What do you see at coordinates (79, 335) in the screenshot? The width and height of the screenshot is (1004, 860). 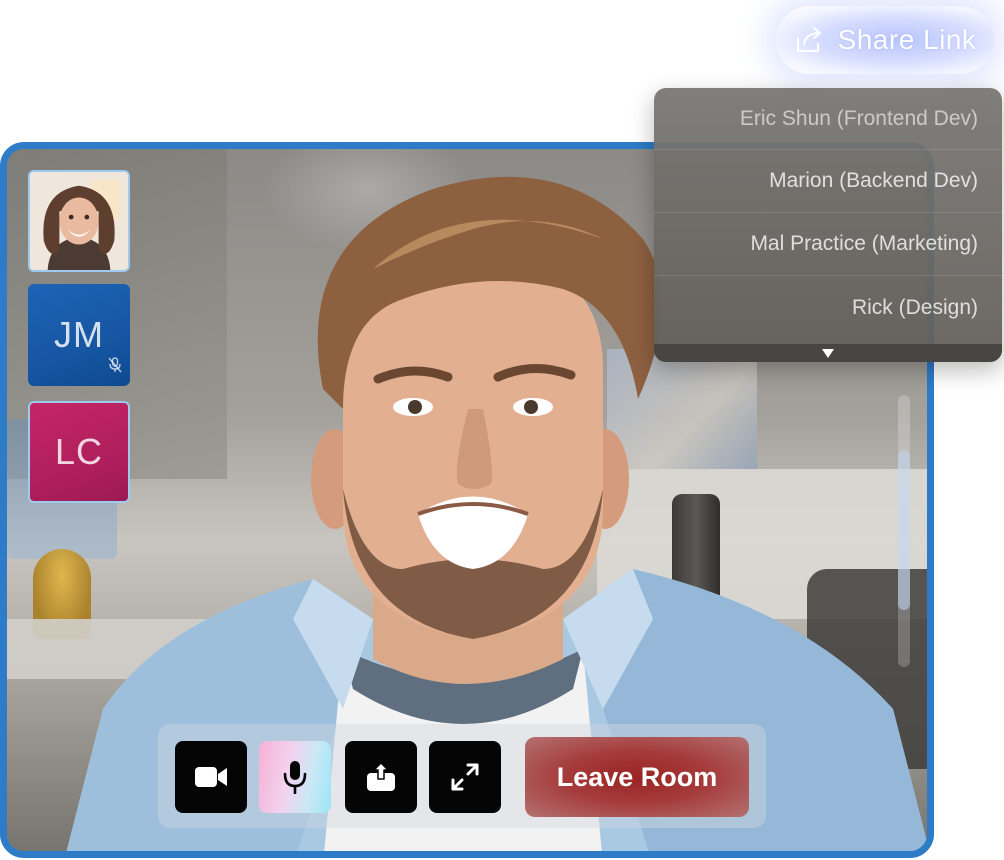 I see `participant-thumbnail-jm: JM` at bounding box center [79, 335].